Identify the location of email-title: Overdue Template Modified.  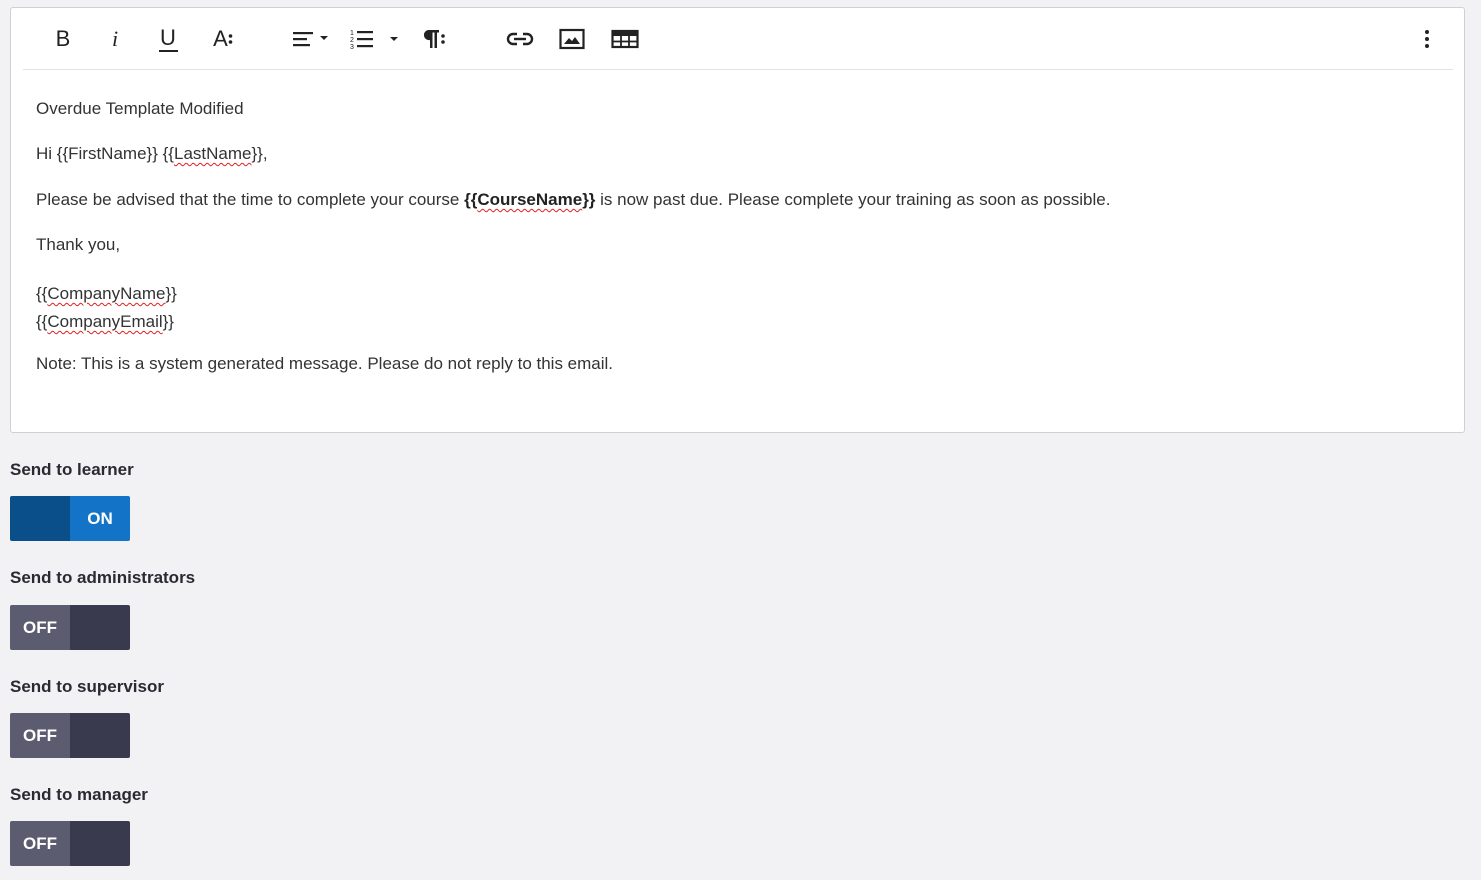
(140, 108).